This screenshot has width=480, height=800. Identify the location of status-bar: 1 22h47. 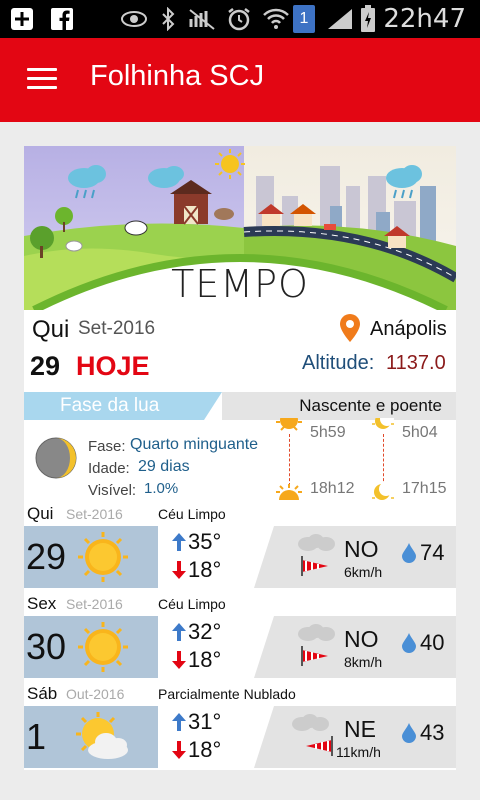
(240, 19).